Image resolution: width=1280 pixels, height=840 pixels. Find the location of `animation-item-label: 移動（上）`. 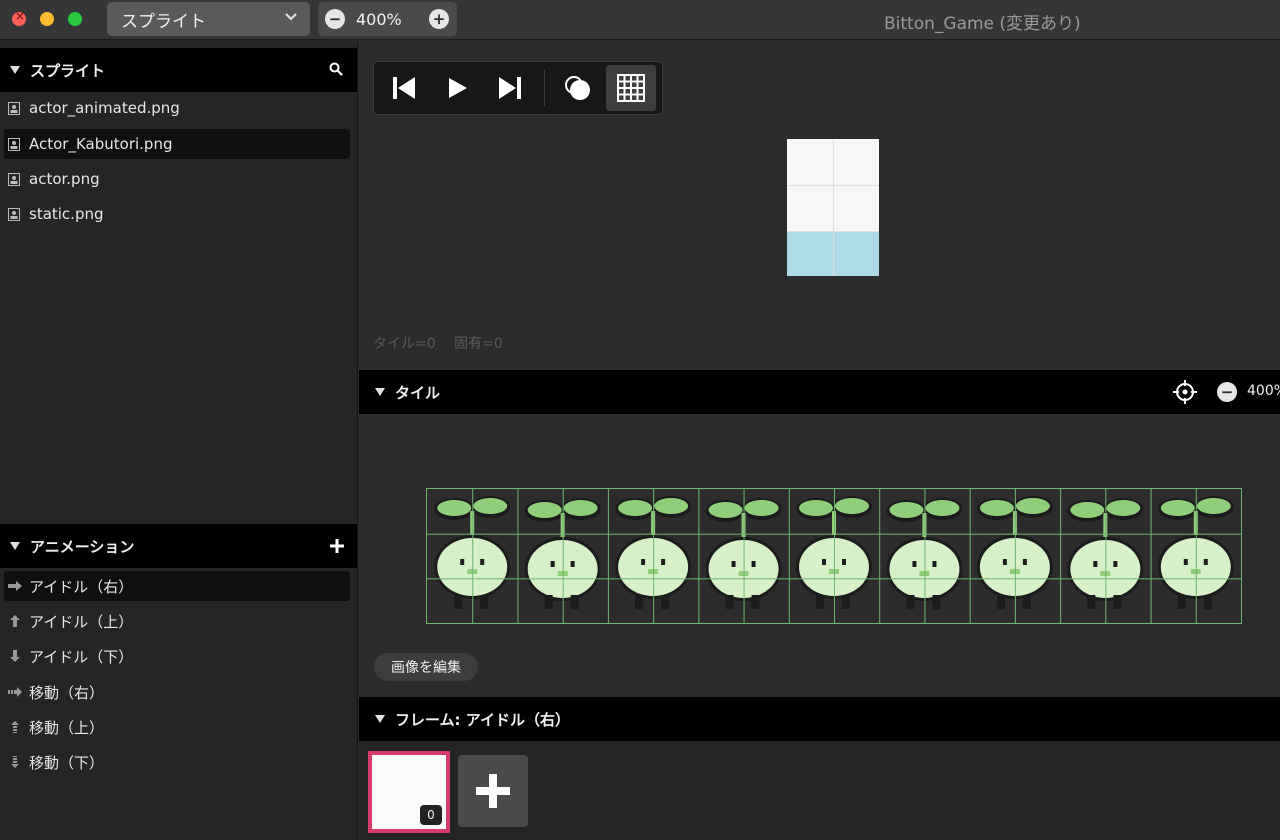

animation-item-label: 移動（上） is located at coordinates (67, 727).